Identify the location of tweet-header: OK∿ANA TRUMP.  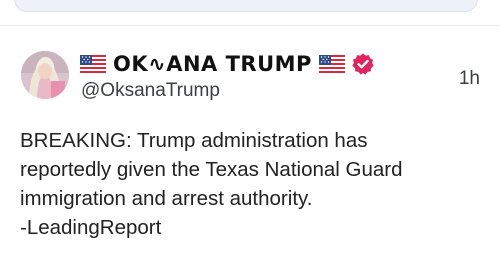
(227, 64).